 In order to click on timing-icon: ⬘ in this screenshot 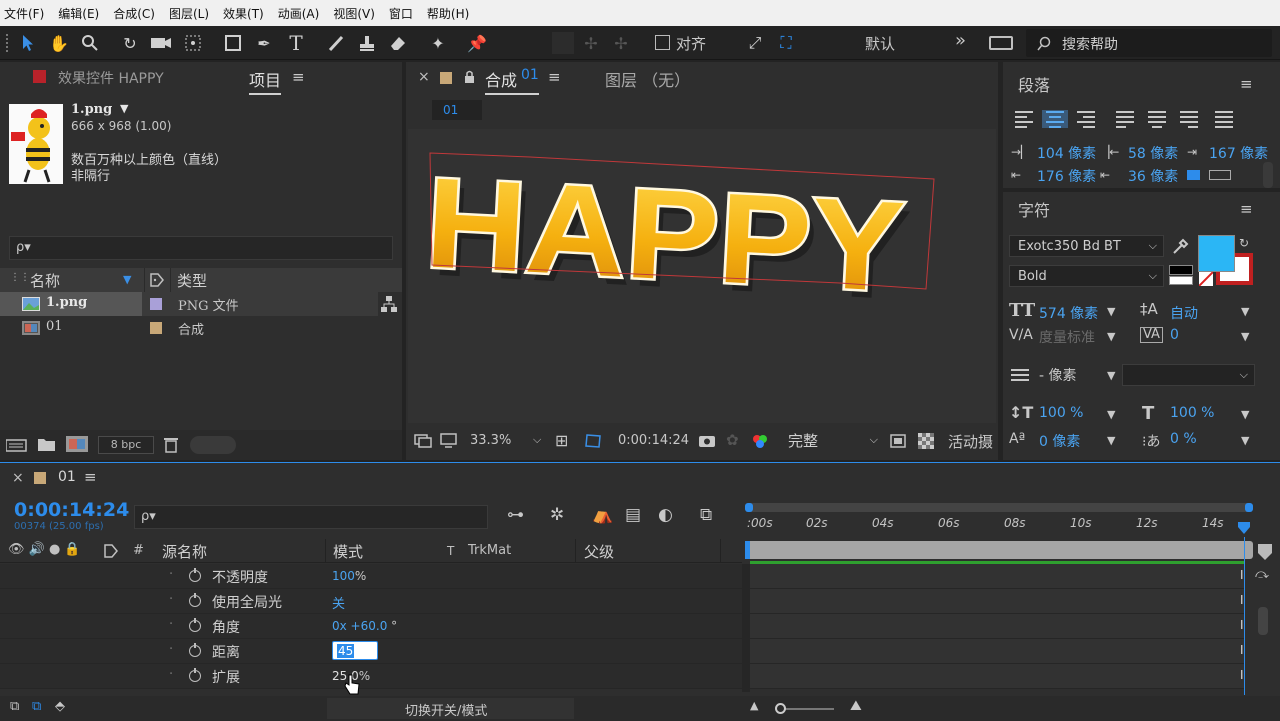, I will do `click(60, 706)`.